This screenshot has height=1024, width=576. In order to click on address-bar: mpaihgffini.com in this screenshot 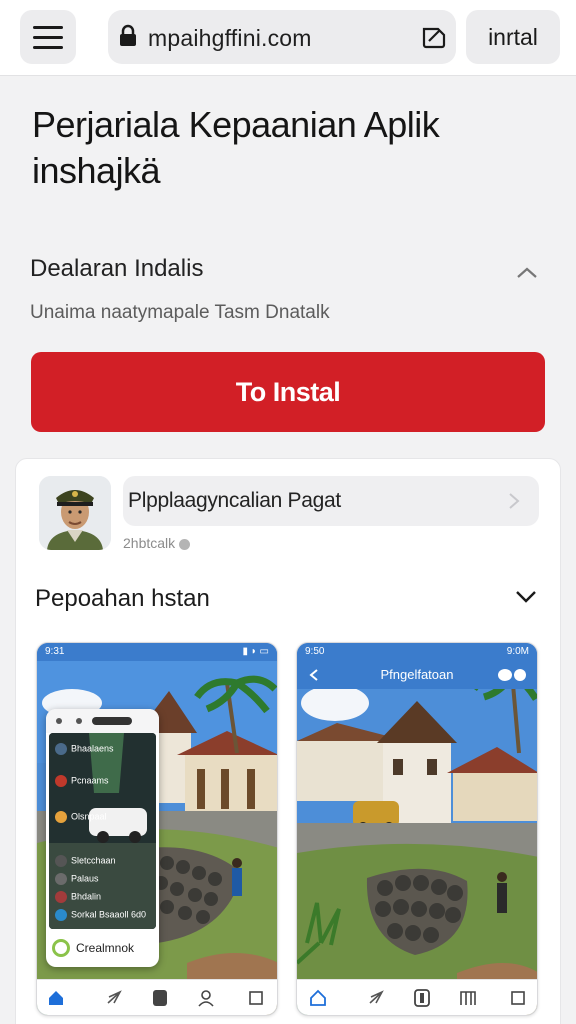, I will do `click(282, 37)`.